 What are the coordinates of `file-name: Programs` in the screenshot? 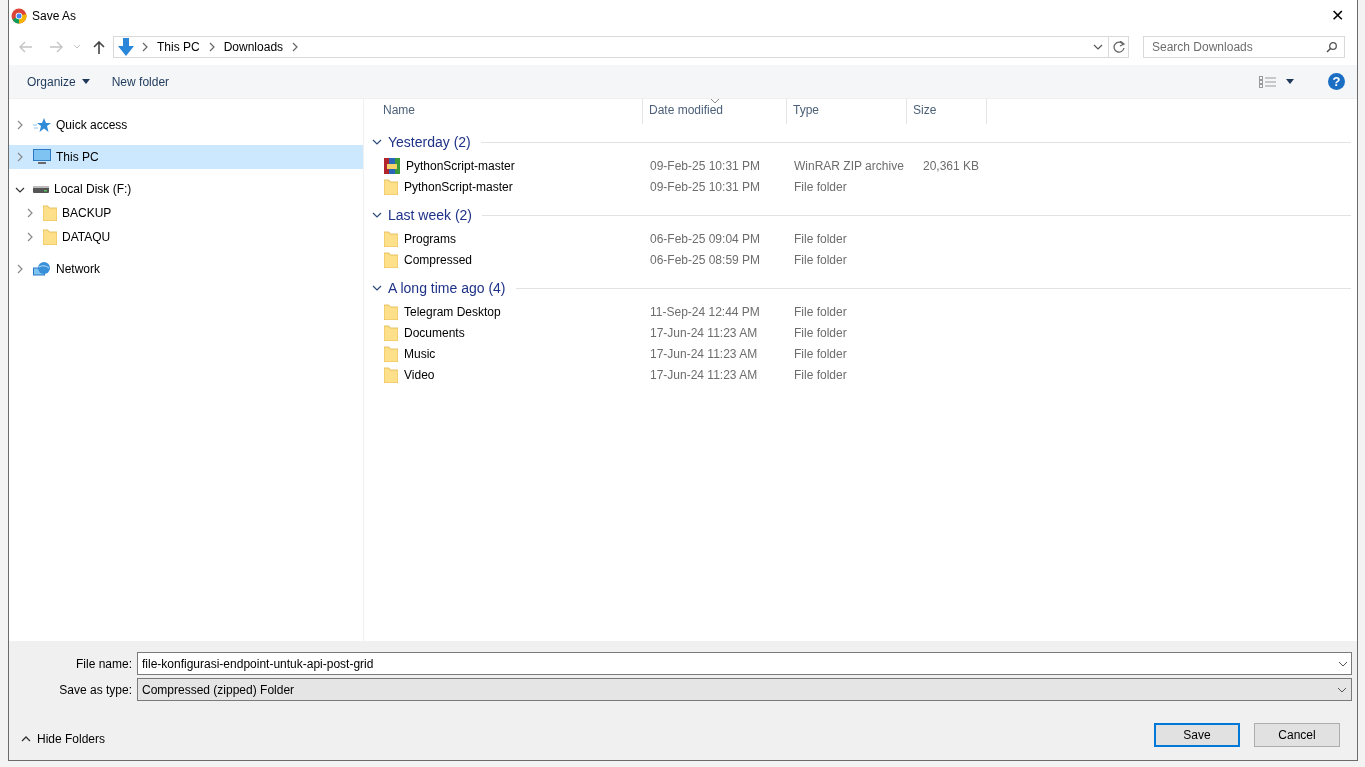 It's located at (430, 238).